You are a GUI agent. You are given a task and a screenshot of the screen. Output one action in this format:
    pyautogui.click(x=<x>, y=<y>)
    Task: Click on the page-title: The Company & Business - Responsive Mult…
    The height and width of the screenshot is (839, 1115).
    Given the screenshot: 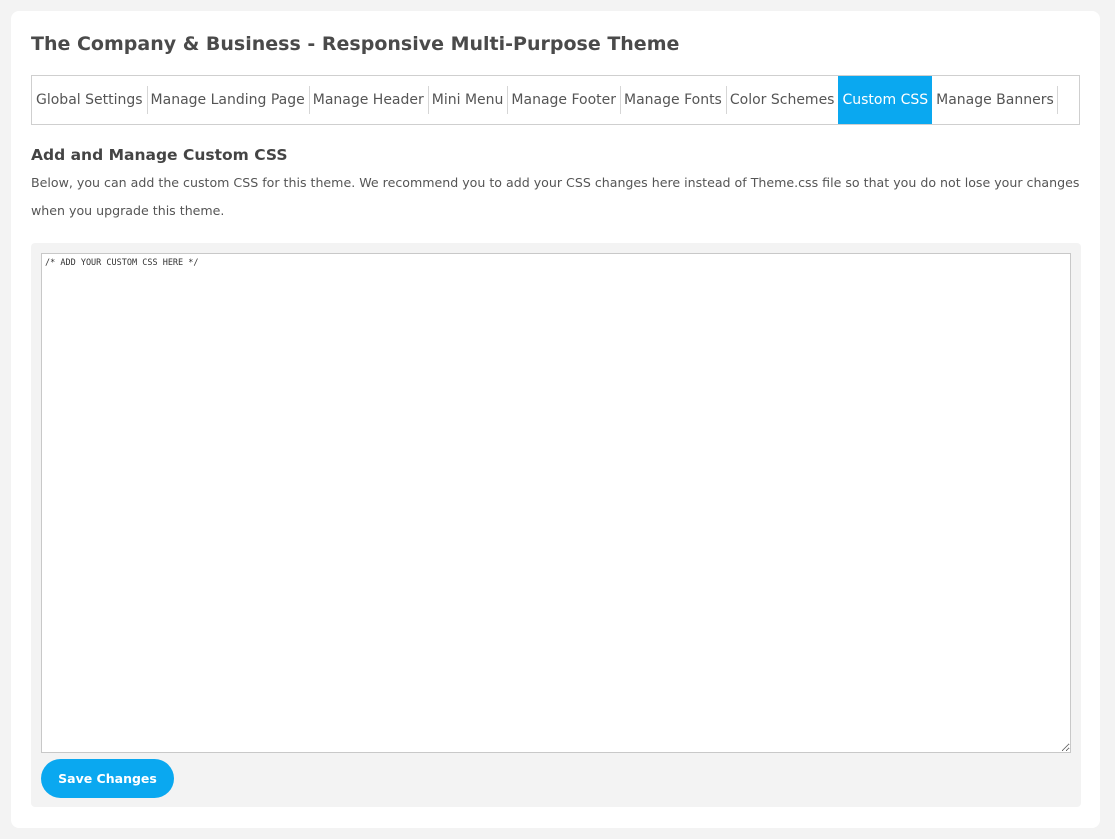 What is the action you would take?
    pyautogui.click(x=355, y=44)
    